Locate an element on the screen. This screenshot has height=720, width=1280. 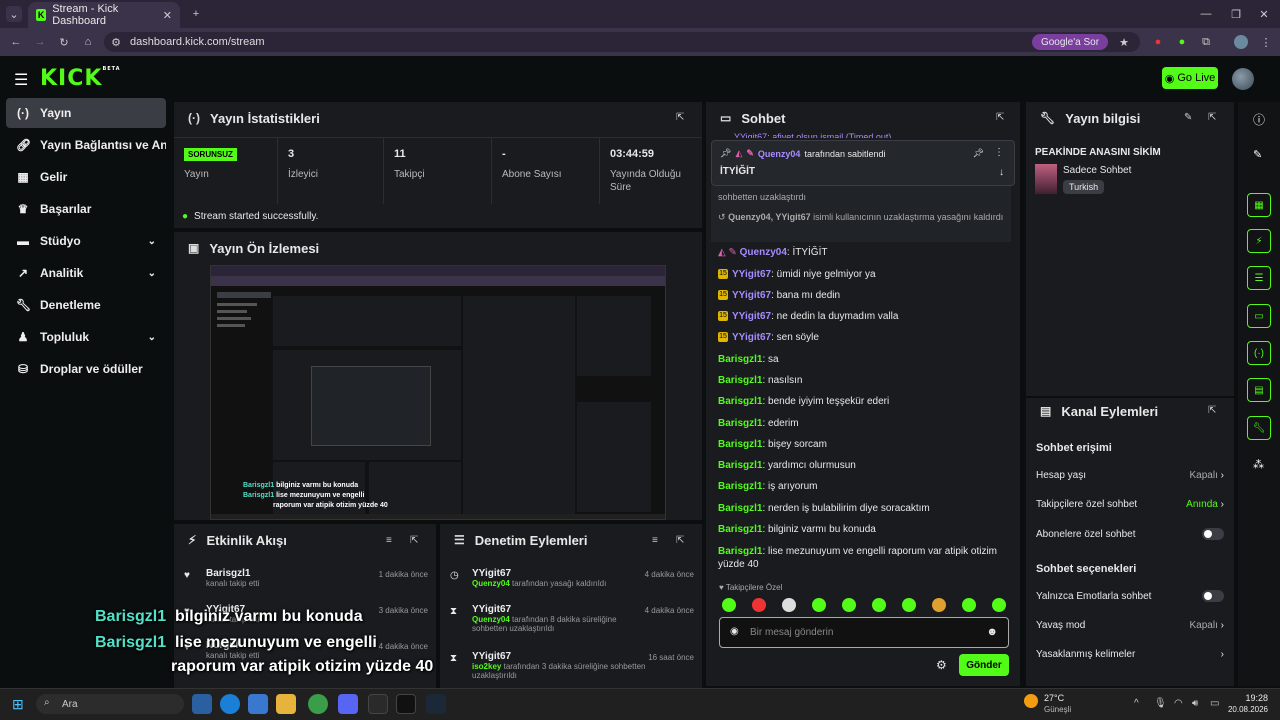
stats-widget-icon: ▦ is located at coordinates (1259, 205).